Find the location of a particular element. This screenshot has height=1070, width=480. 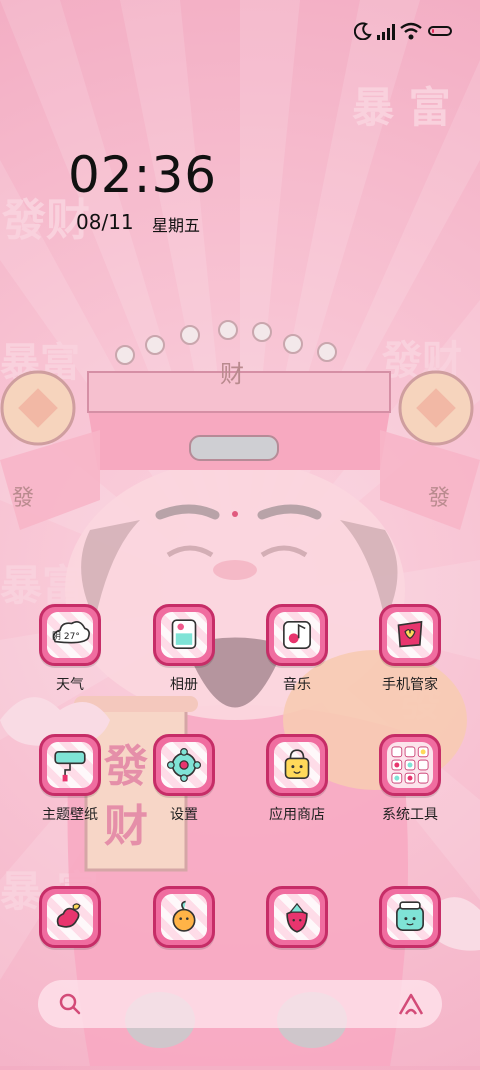

clock-time: 02:36 is located at coordinates (142, 175).